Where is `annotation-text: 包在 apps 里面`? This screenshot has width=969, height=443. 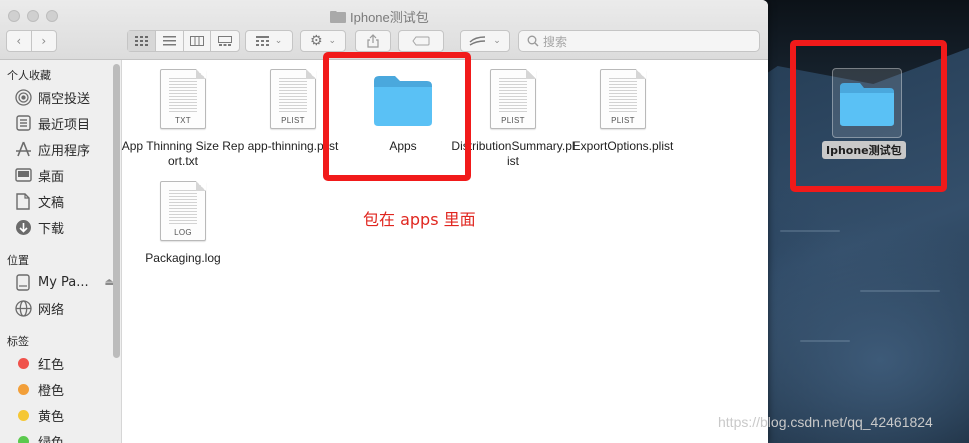 annotation-text: 包在 apps 里面 is located at coordinates (419, 219).